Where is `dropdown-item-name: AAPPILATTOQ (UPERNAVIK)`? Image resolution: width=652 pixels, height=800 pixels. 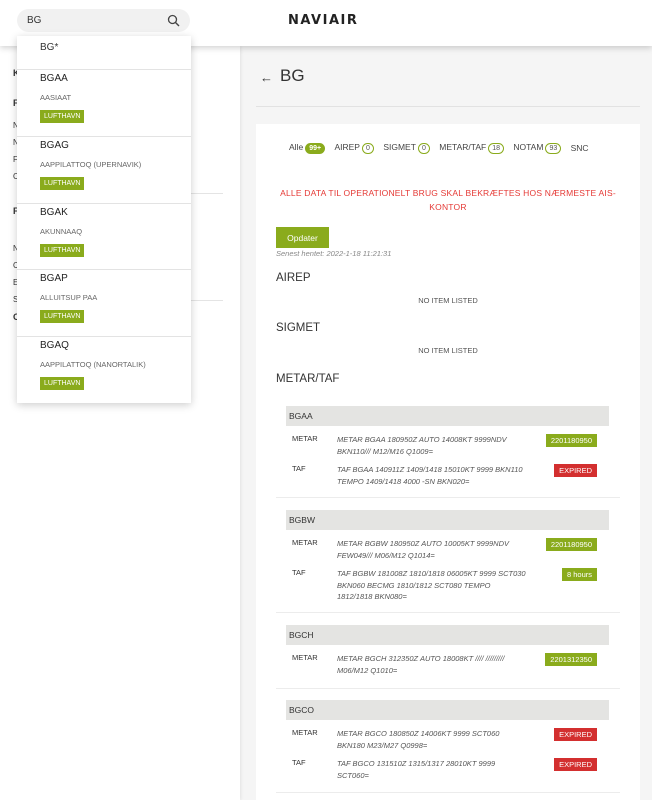
dropdown-item-name: AAPPILATTOQ (UPERNAVIK) is located at coordinates (91, 164).